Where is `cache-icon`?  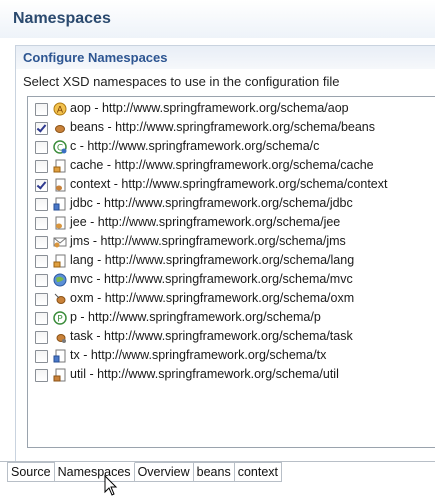 cache-icon is located at coordinates (59, 166).